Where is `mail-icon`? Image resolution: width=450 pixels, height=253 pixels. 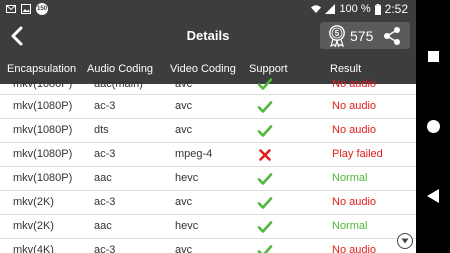
mail-icon is located at coordinates (11, 9).